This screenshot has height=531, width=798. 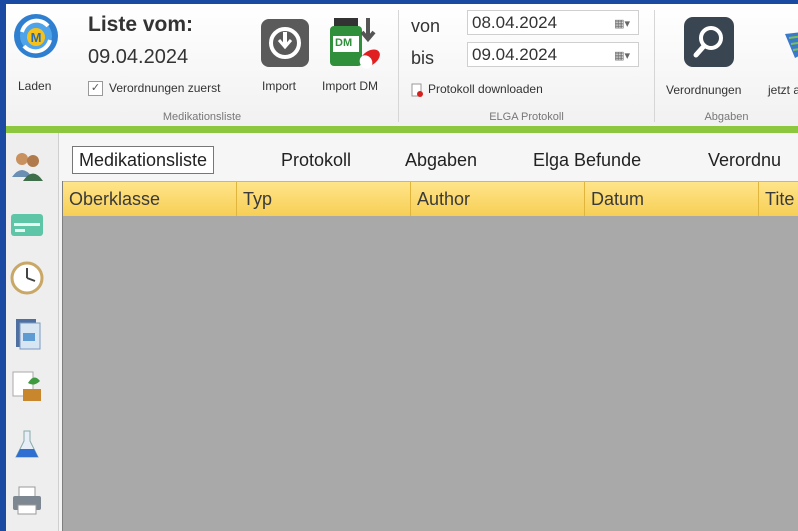 I want to click on refresh-logo-icon: M, so click(x=36, y=36).